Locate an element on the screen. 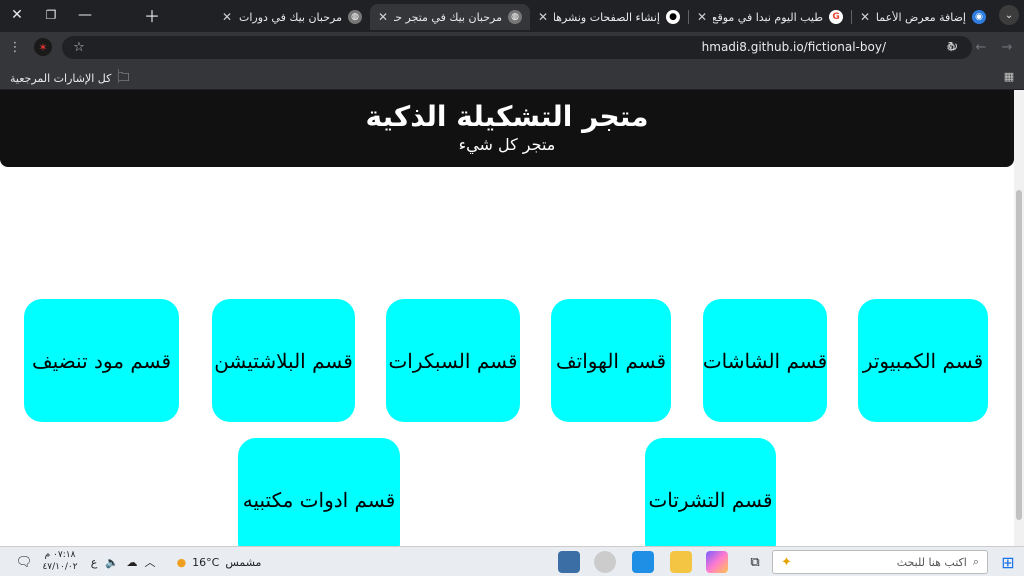 The height and width of the screenshot is (576, 1024). folder-icon: 🗀 is located at coordinates (123, 77).